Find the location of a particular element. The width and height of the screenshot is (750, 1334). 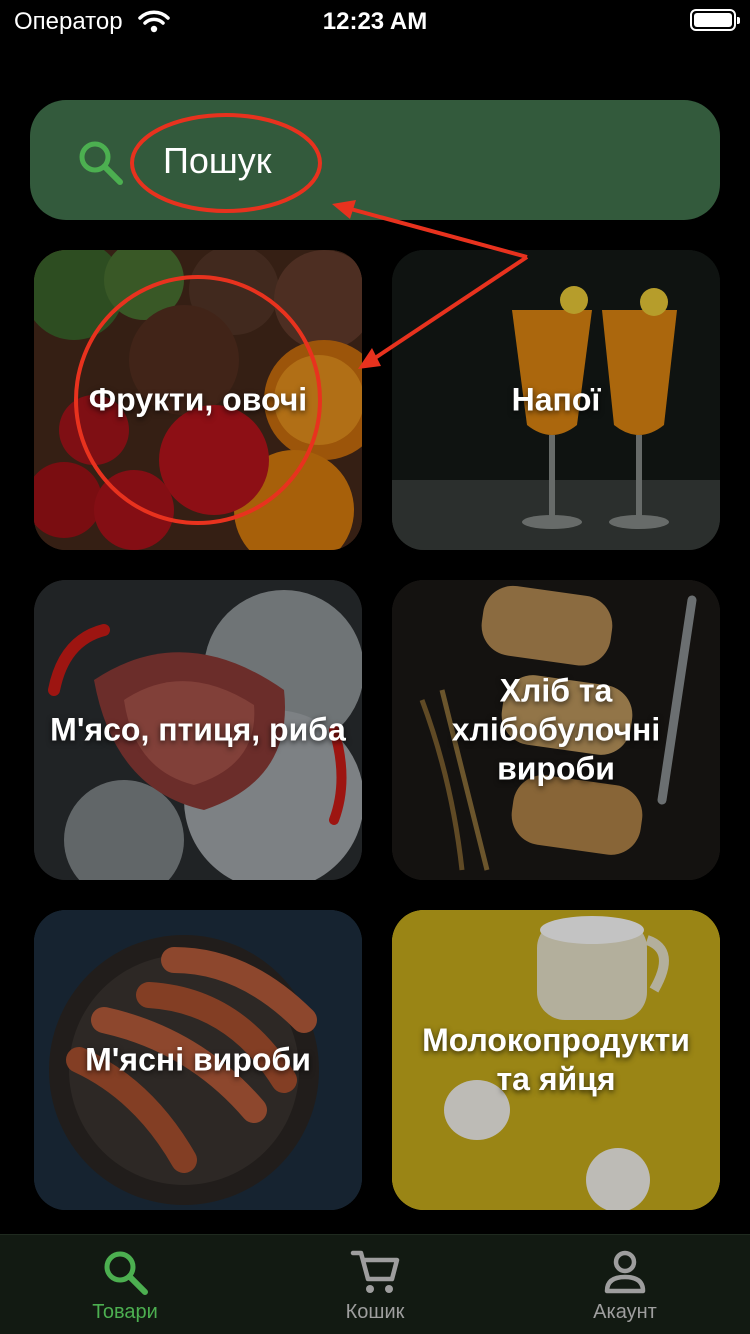

clock: 12:23 AM is located at coordinates (375, 21).